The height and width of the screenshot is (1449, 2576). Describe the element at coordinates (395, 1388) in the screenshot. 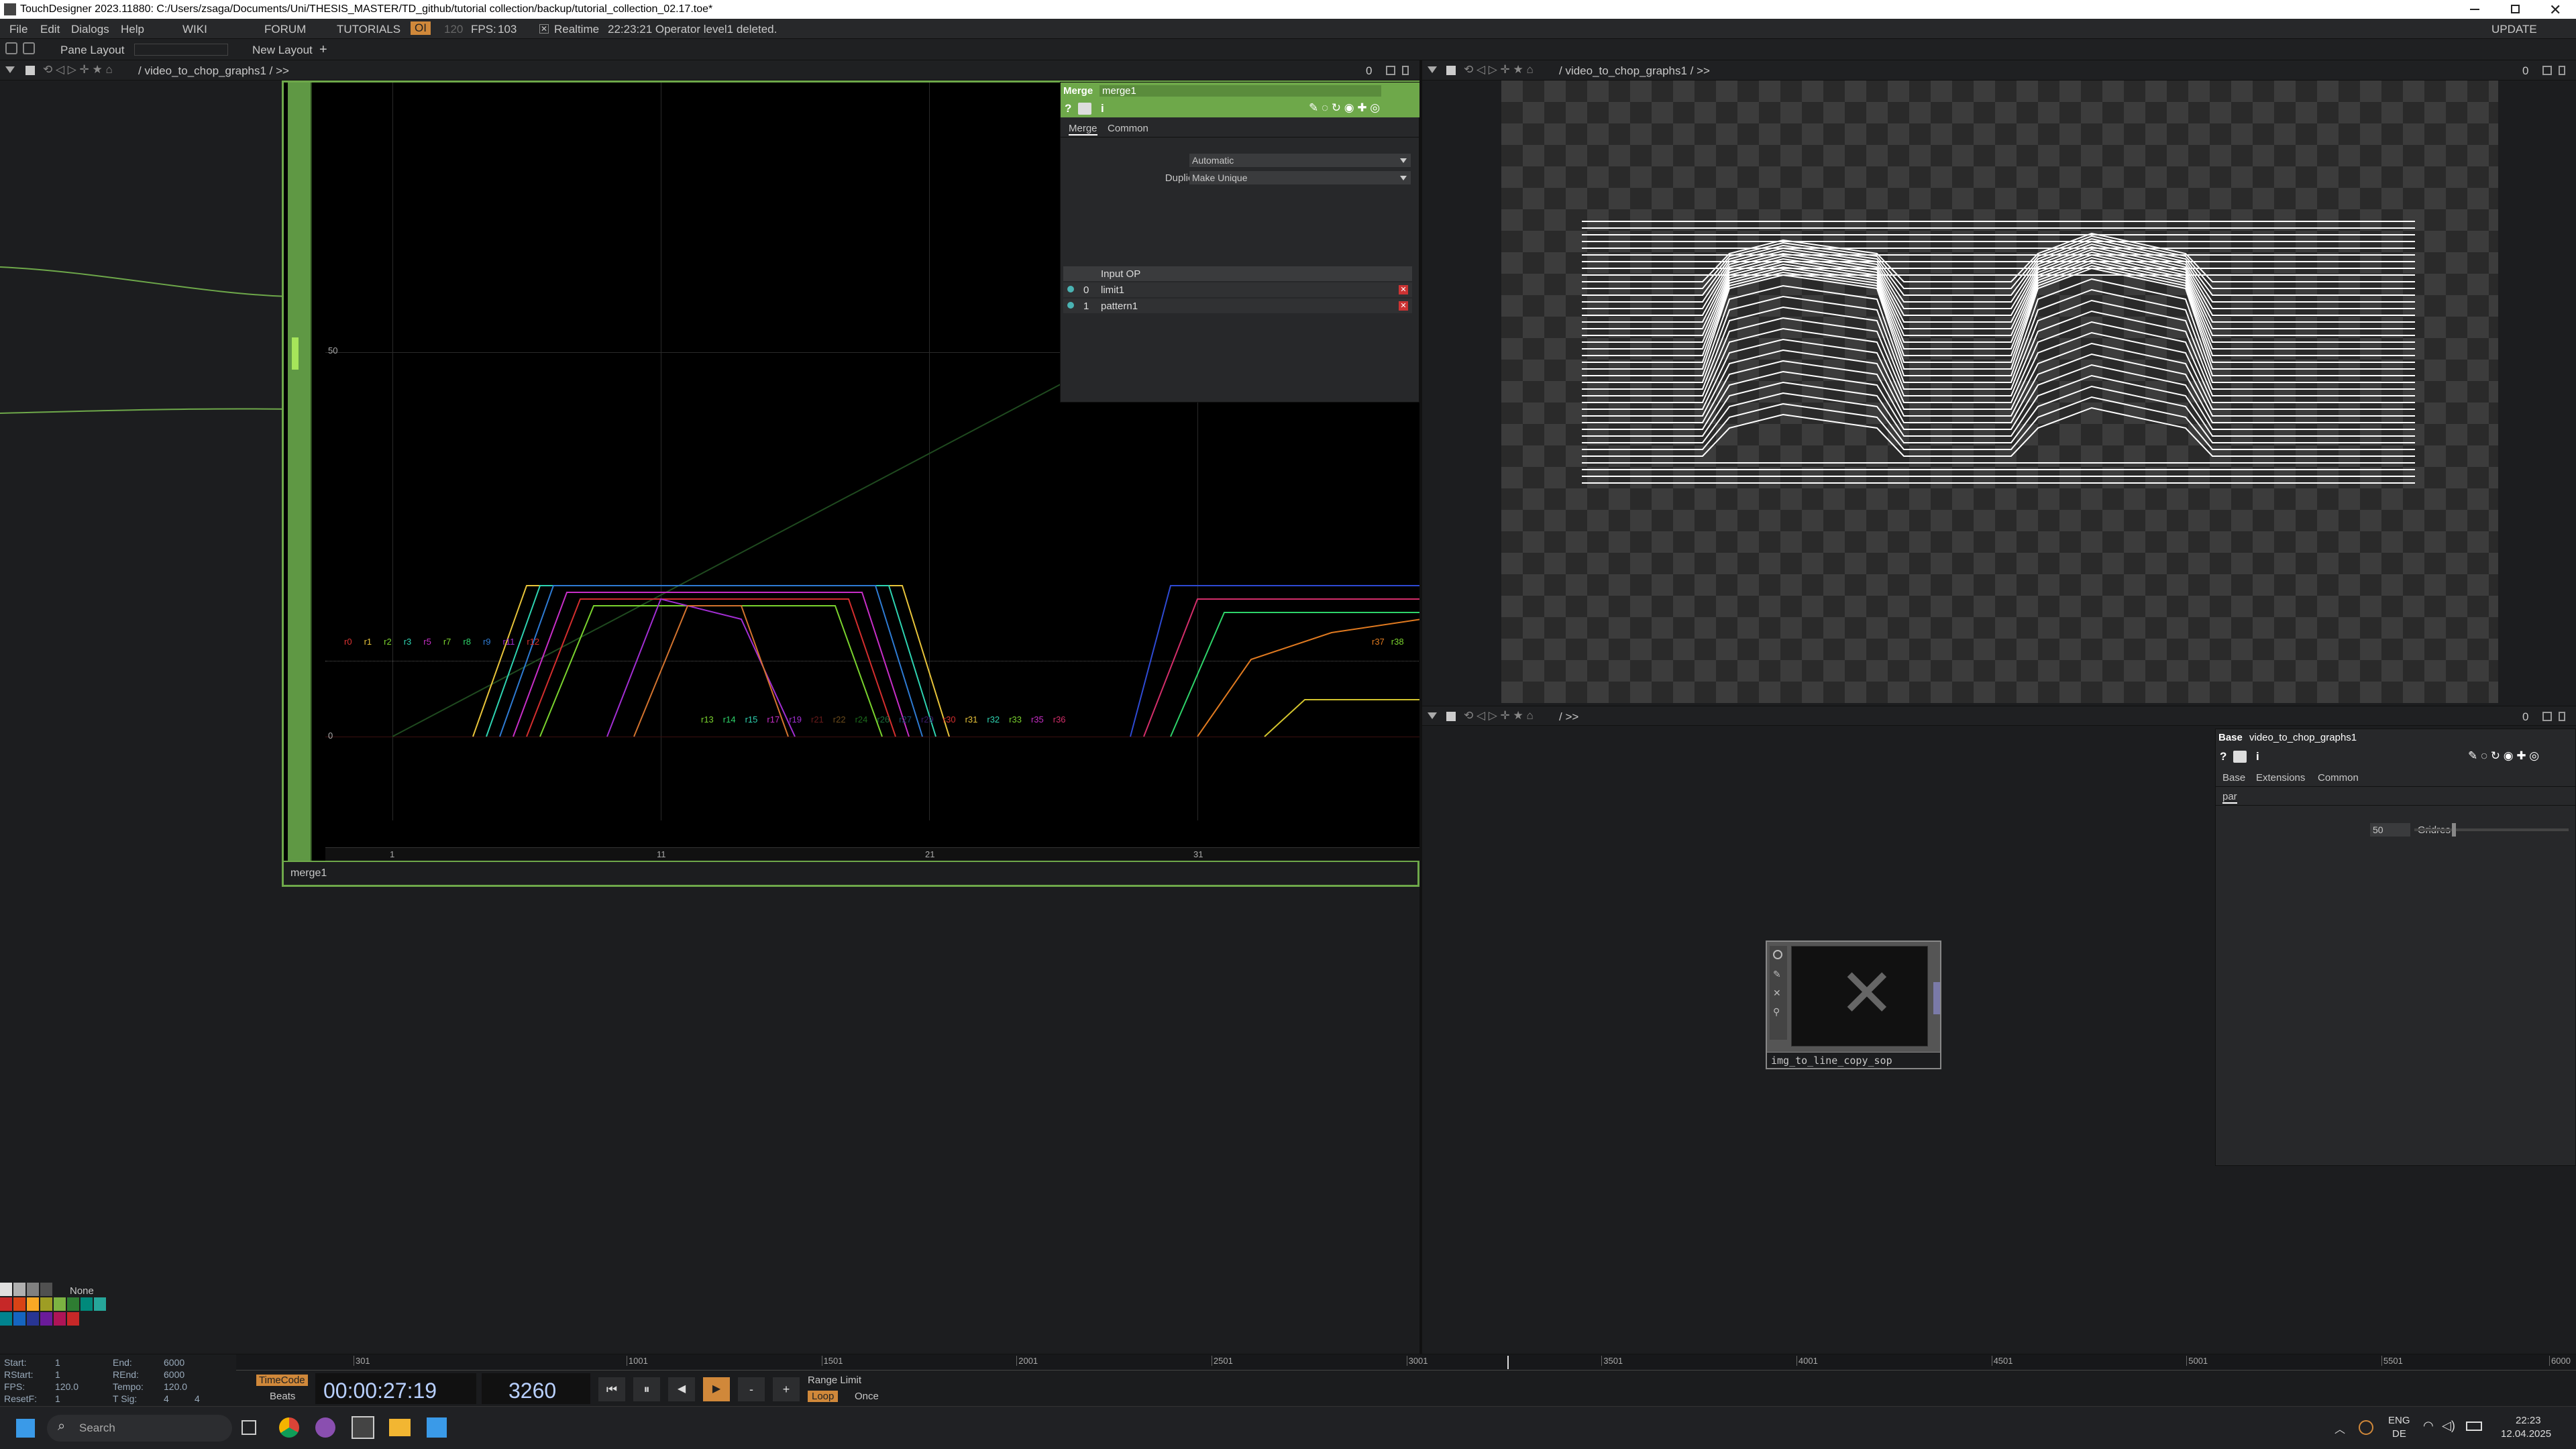

I see `timecode-display: 00:00:27:19` at that location.